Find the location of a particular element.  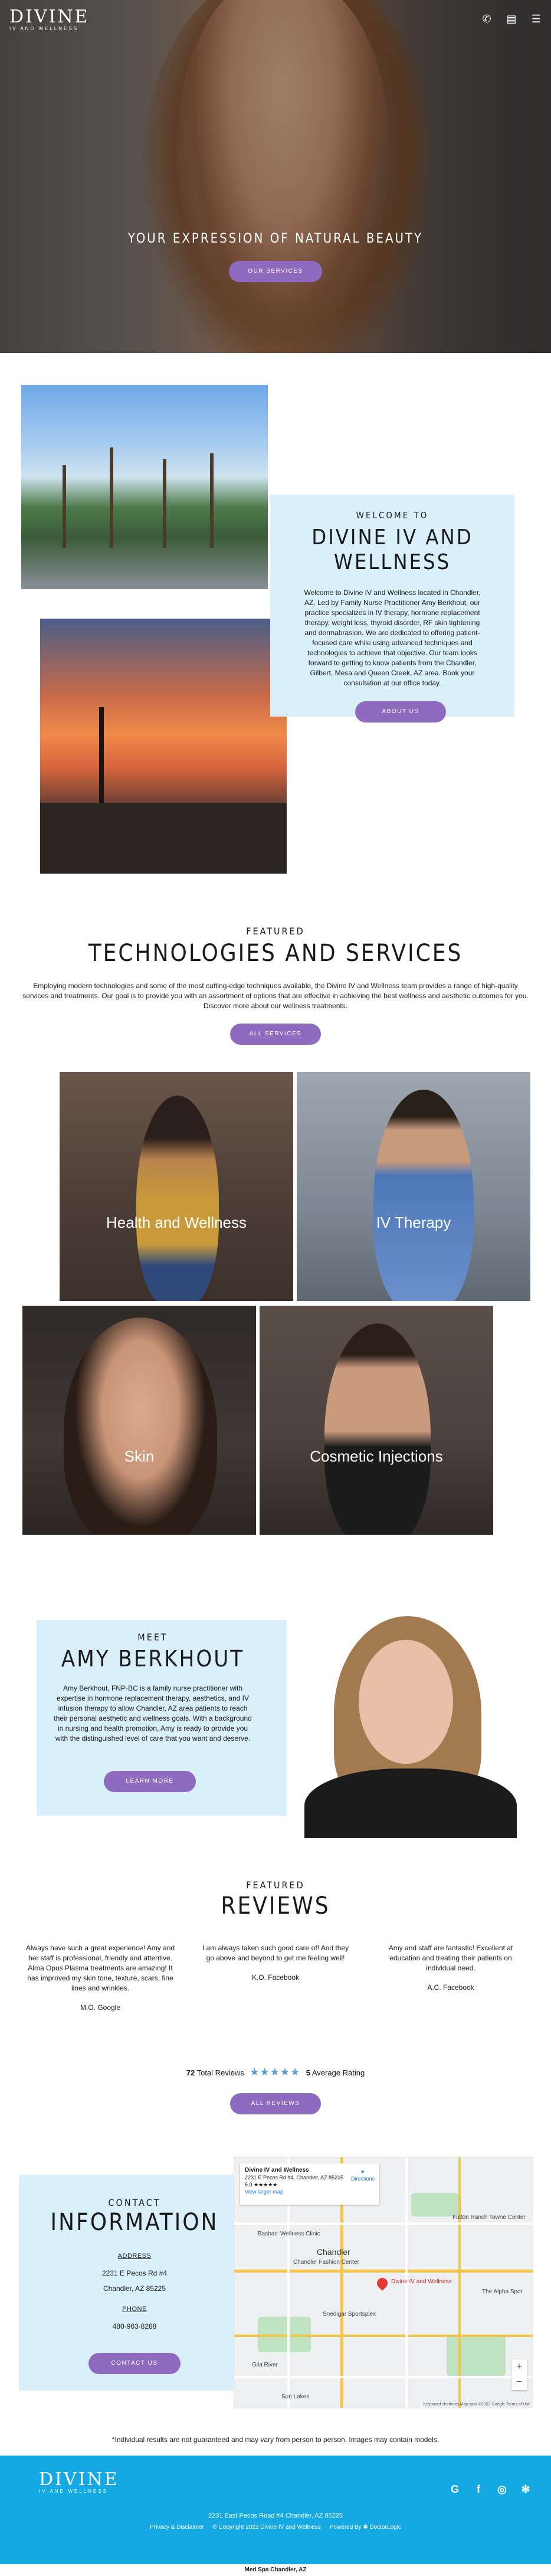

service-tile-iv-therapy: IV Therapy is located at coordinates (413, 1186).